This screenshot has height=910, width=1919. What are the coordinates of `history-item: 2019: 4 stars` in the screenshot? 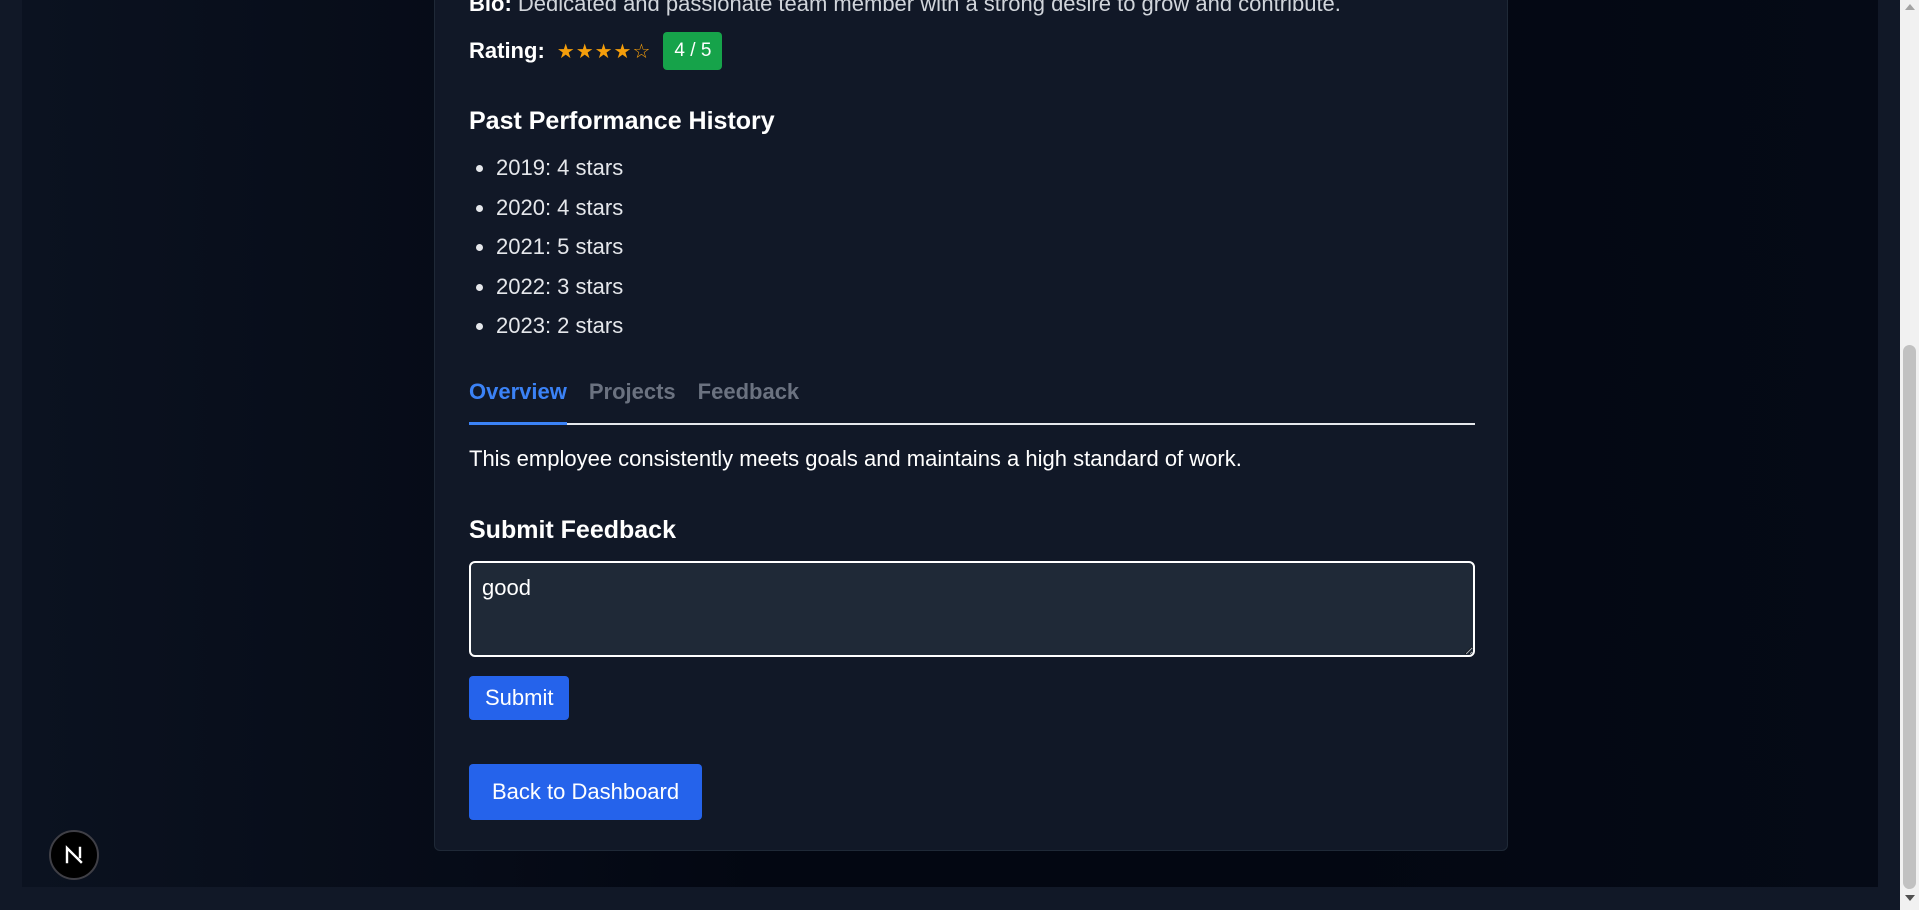 It's located at (999, 171).